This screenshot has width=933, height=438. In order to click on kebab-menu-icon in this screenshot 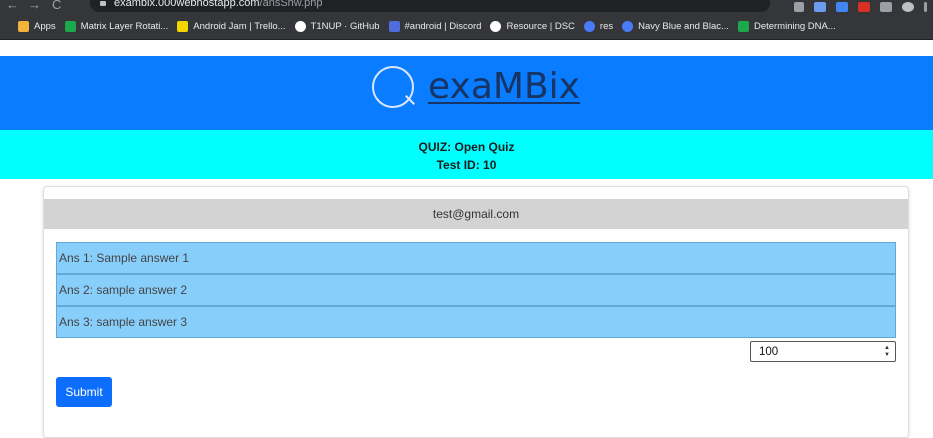, I will do `click(925, 7)`.